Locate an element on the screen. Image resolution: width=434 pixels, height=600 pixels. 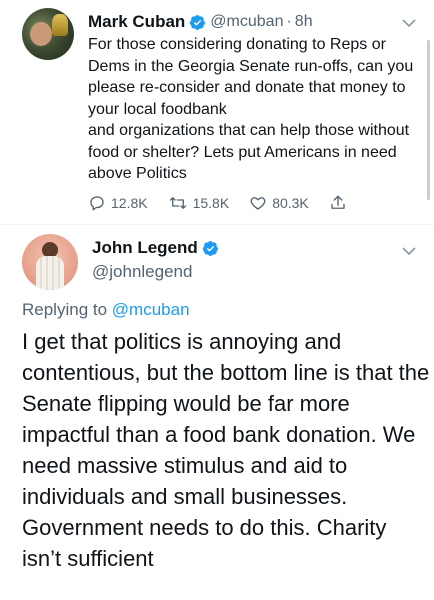
trophy-icon is located at coordinates (60, 25).